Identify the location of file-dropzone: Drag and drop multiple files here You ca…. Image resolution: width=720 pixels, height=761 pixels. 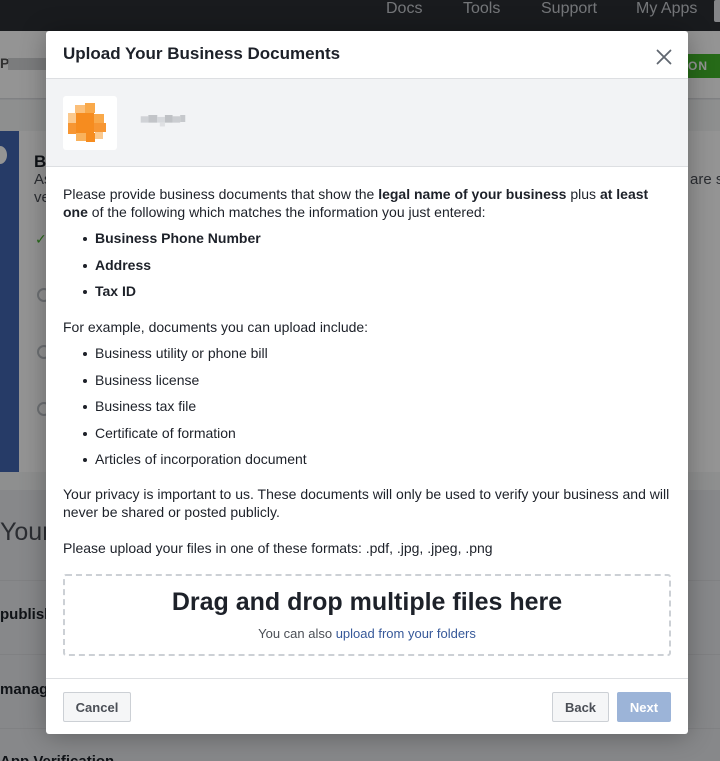
(367, 615).